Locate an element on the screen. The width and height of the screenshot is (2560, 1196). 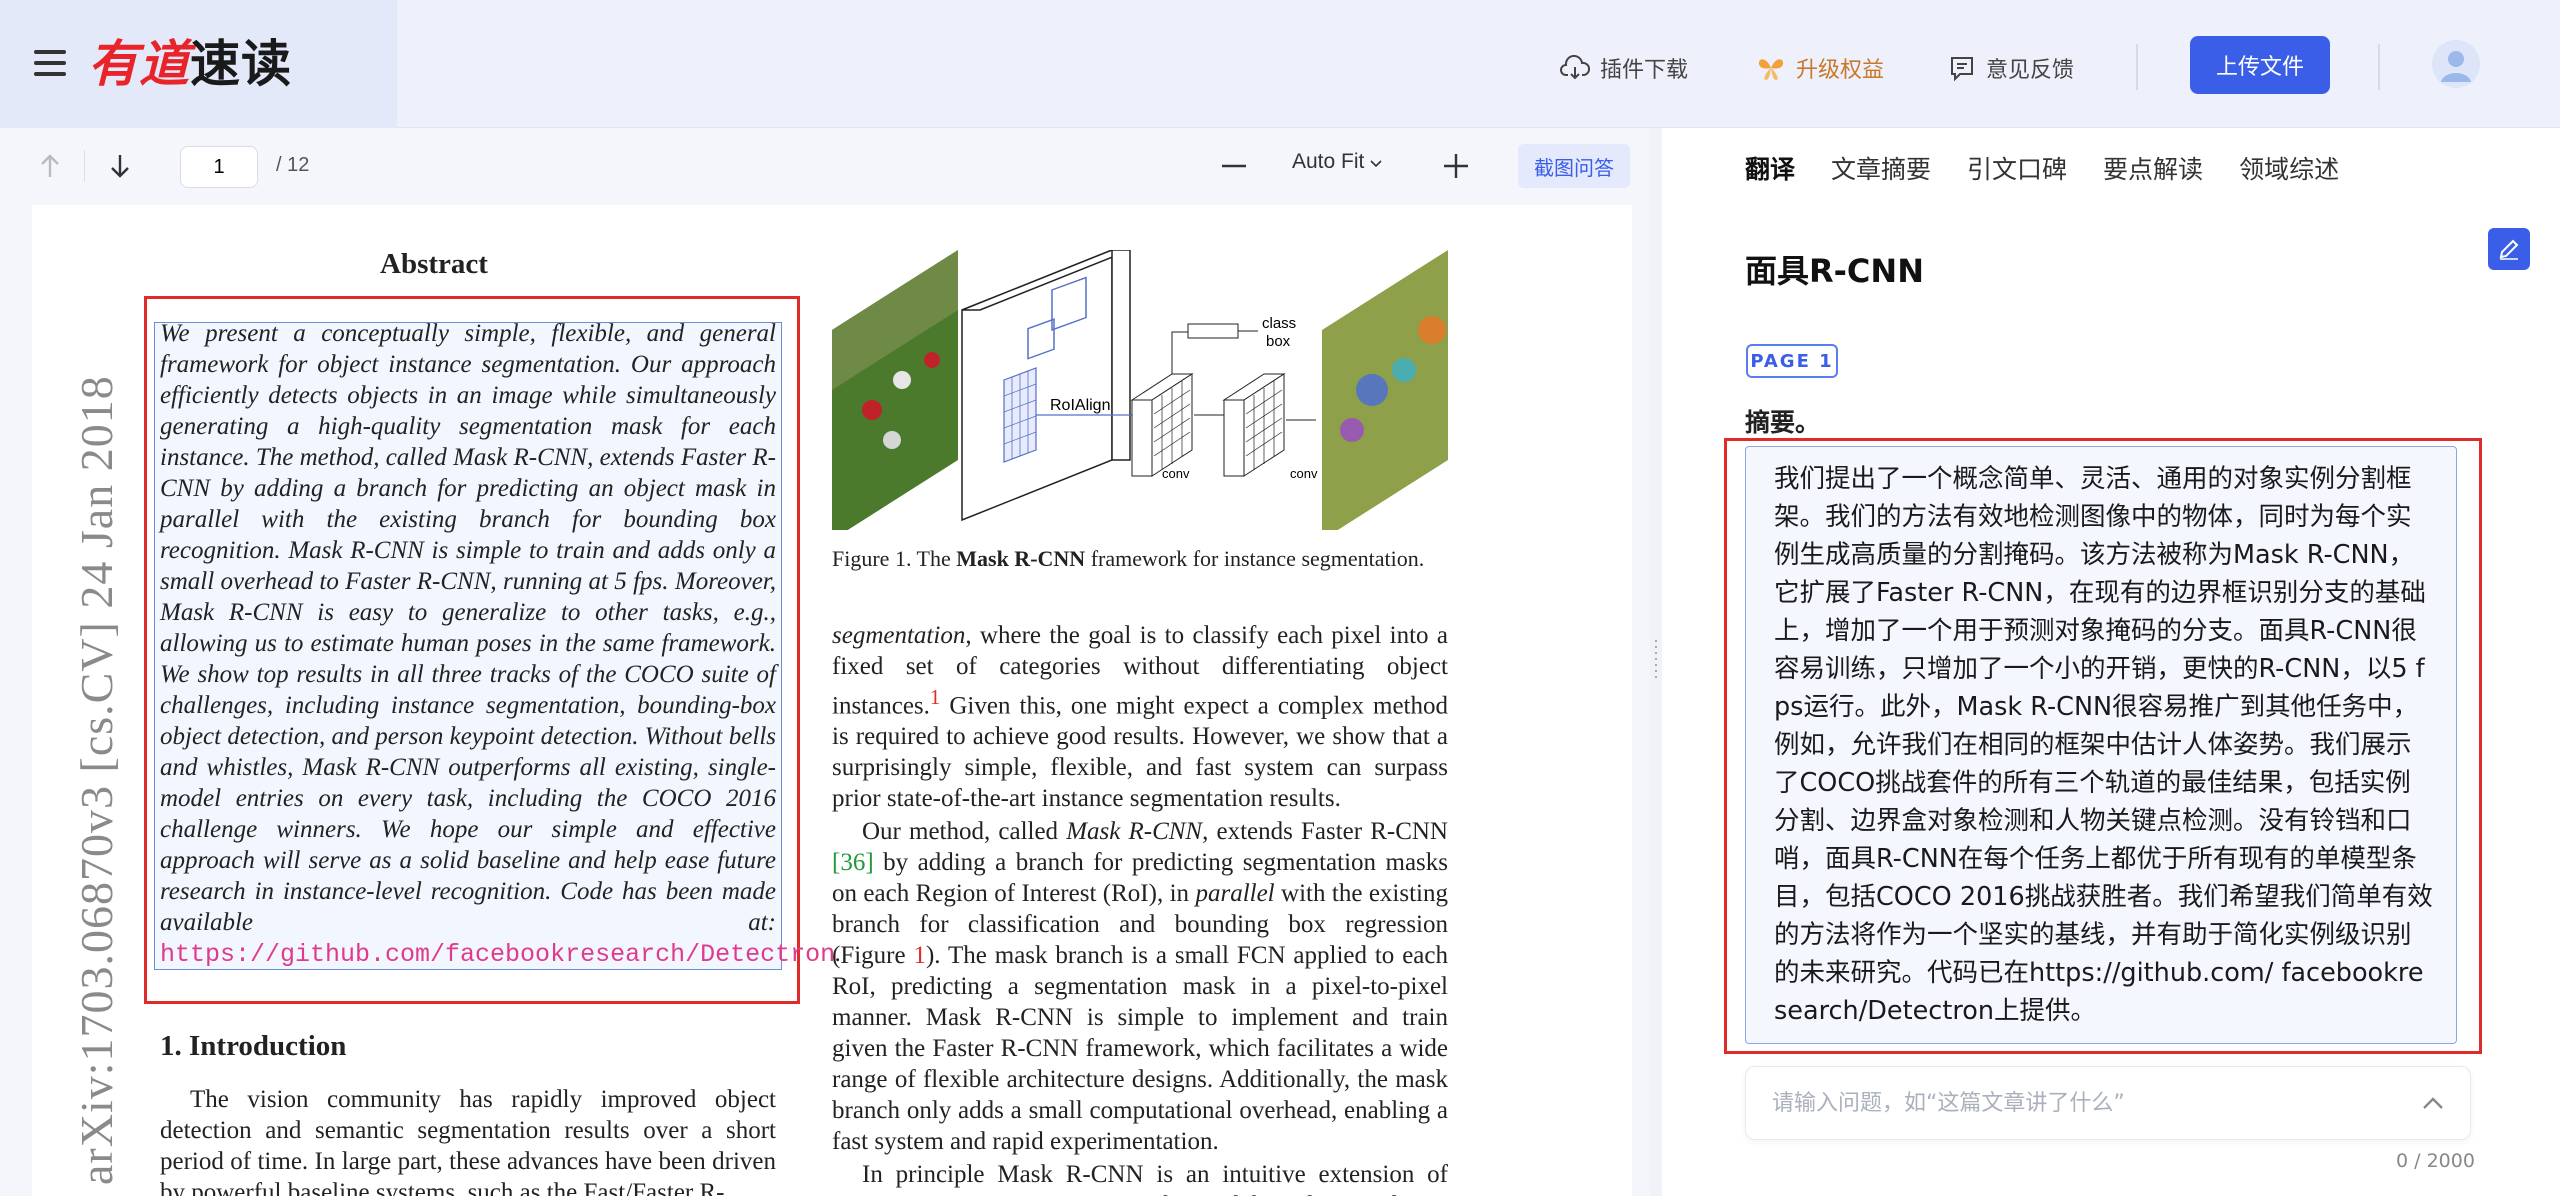
cloud-download-icon is located at coordinates (1575, 67).